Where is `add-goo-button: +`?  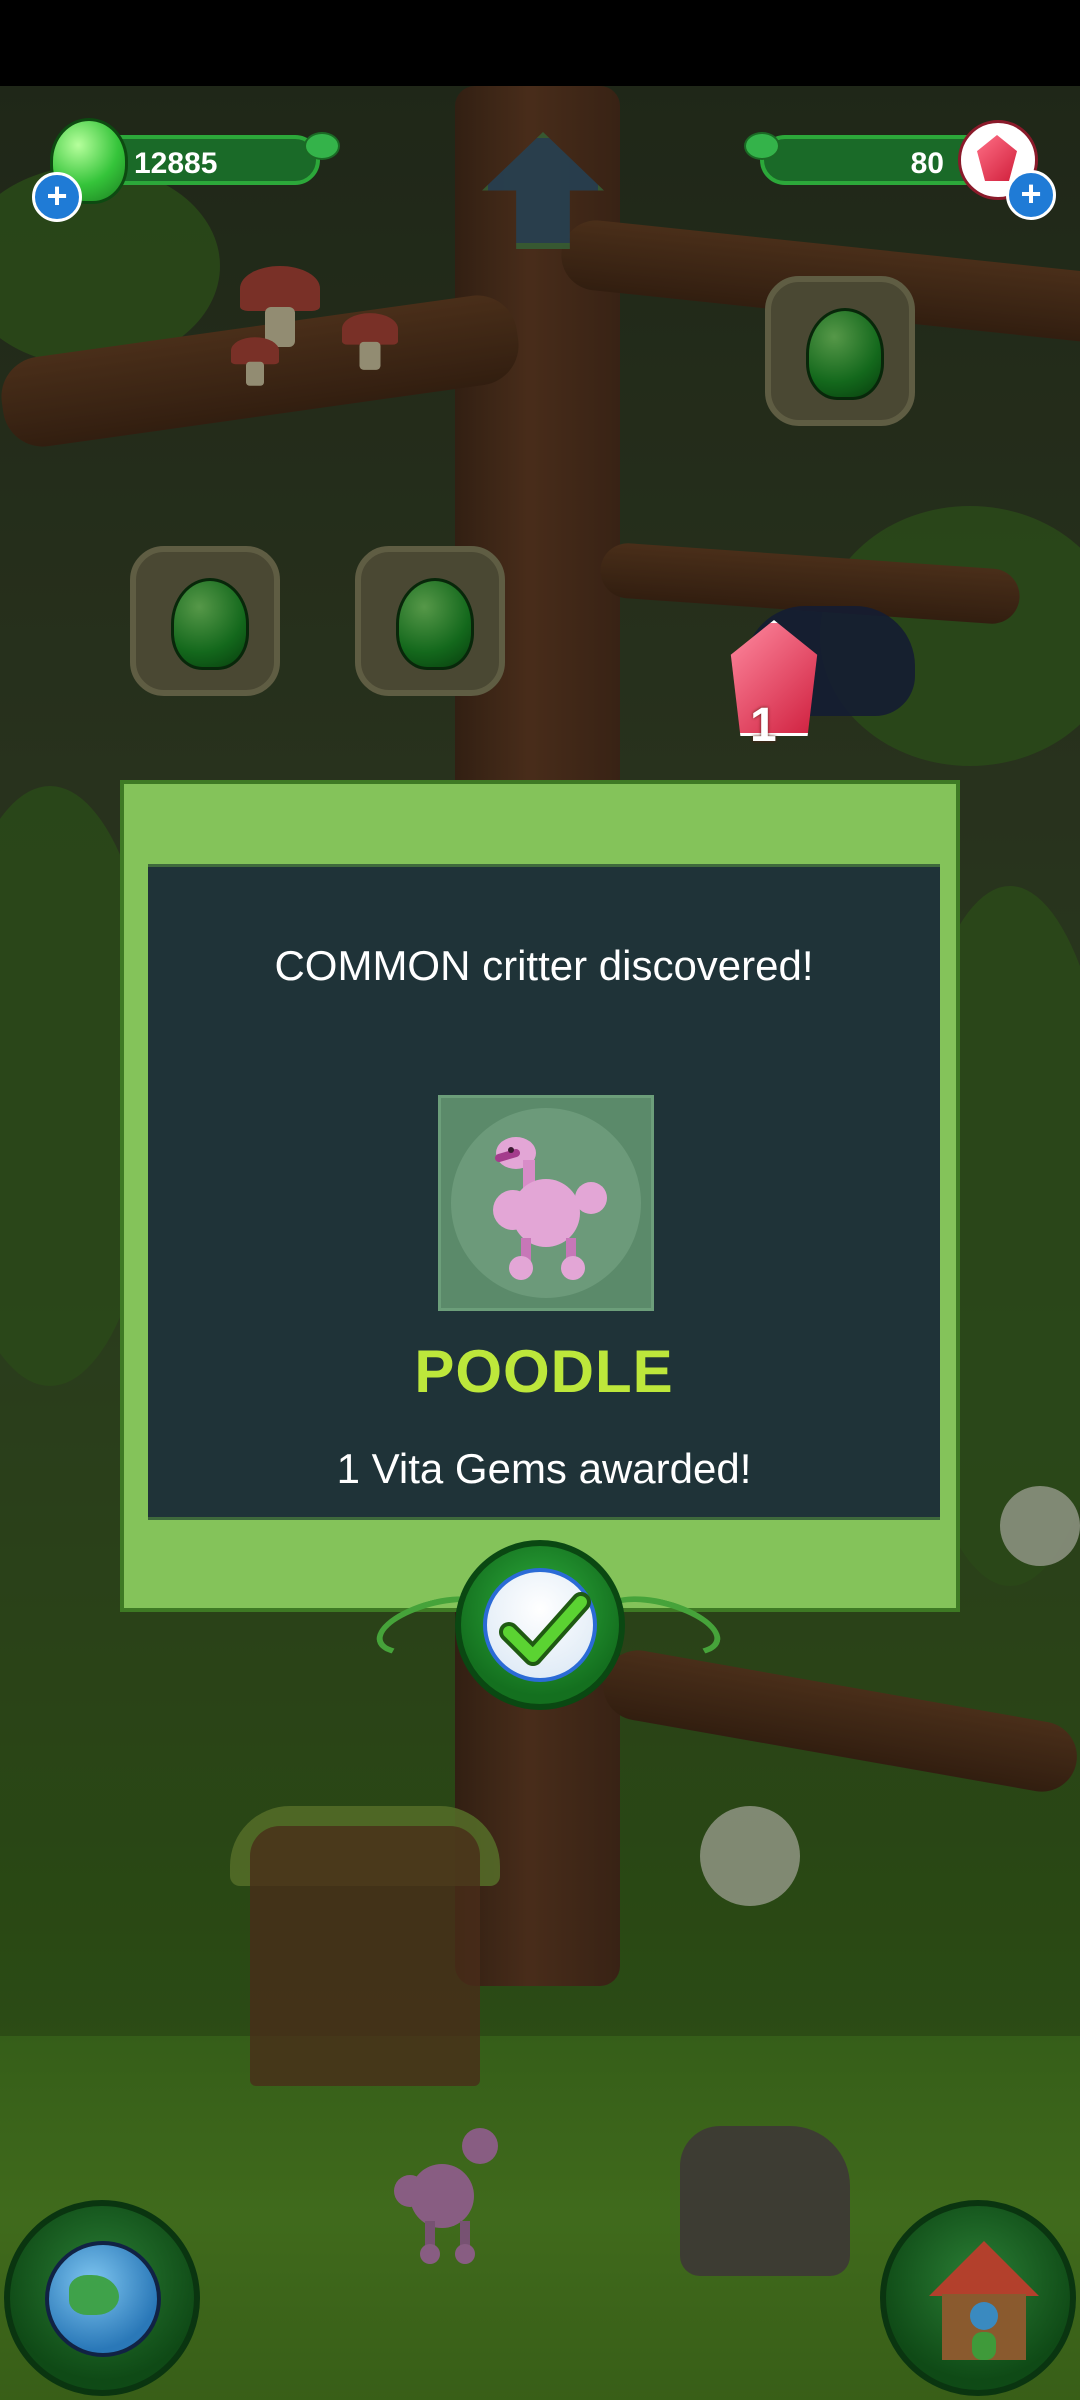 add-goo-button: + is located at coordinates (57, 197).